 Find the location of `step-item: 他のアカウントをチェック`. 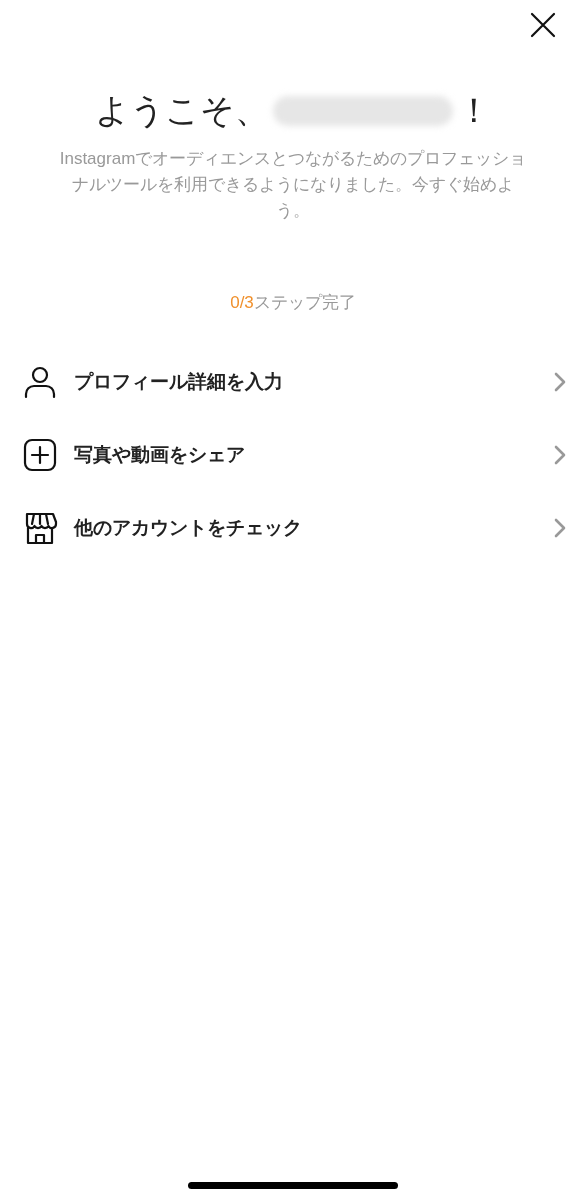

step-item: 他のアカウントをチェック is located at coordinates (293, 528).